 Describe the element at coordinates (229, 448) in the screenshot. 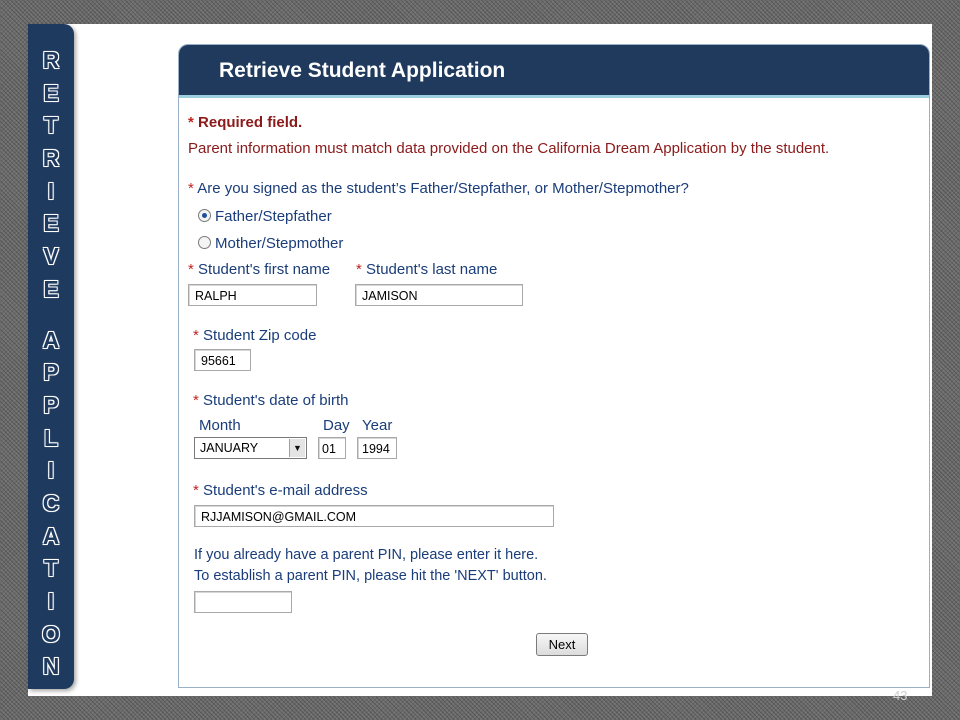

I see `month-select-value: JANUARY` at that location.